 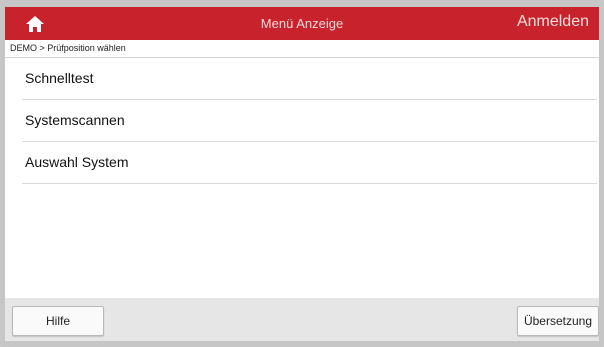 I want to click on top-bar: Menü Anzeige Anmelden, so click(x=302, y=23).